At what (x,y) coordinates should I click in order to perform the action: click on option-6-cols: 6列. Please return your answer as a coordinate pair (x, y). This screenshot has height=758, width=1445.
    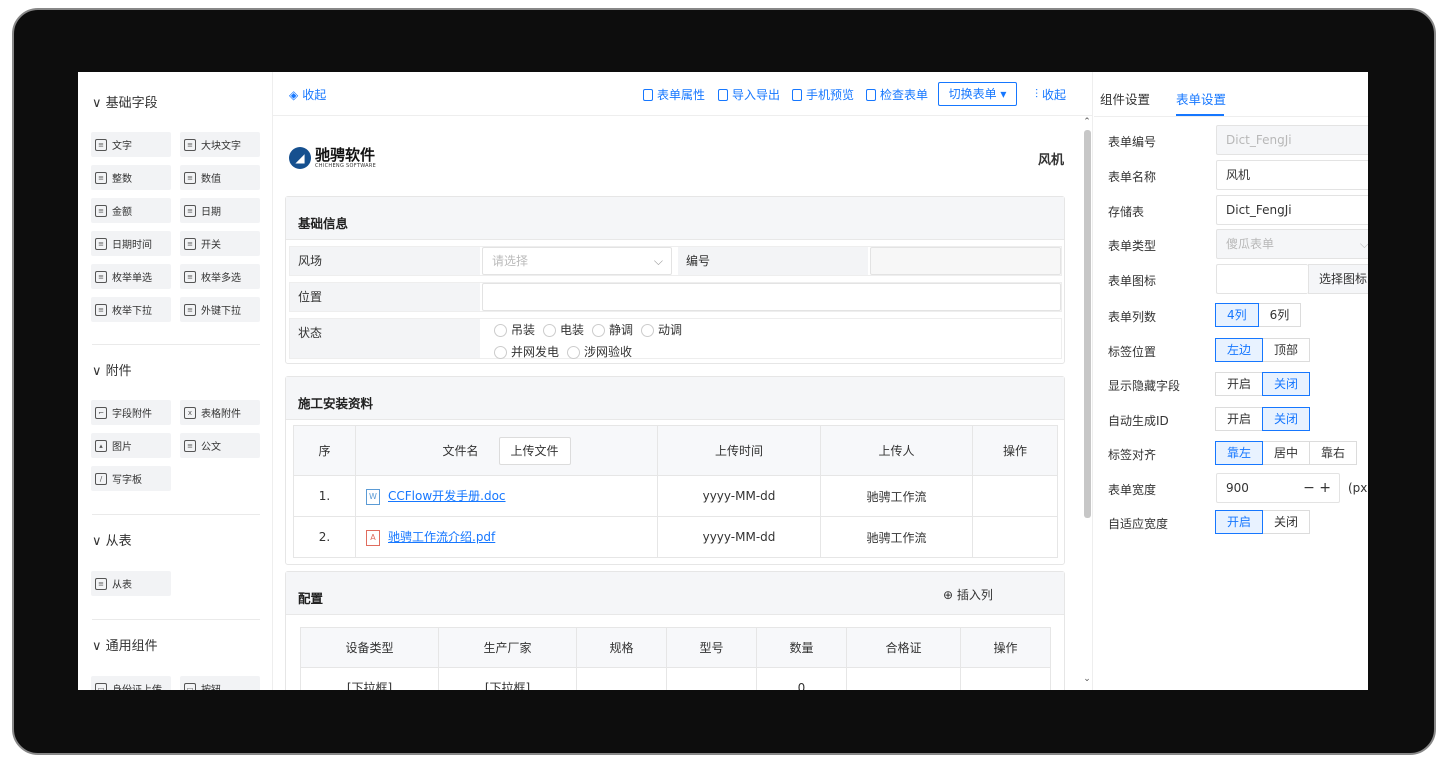
    Looking at the image, I should click on (1279, 315).